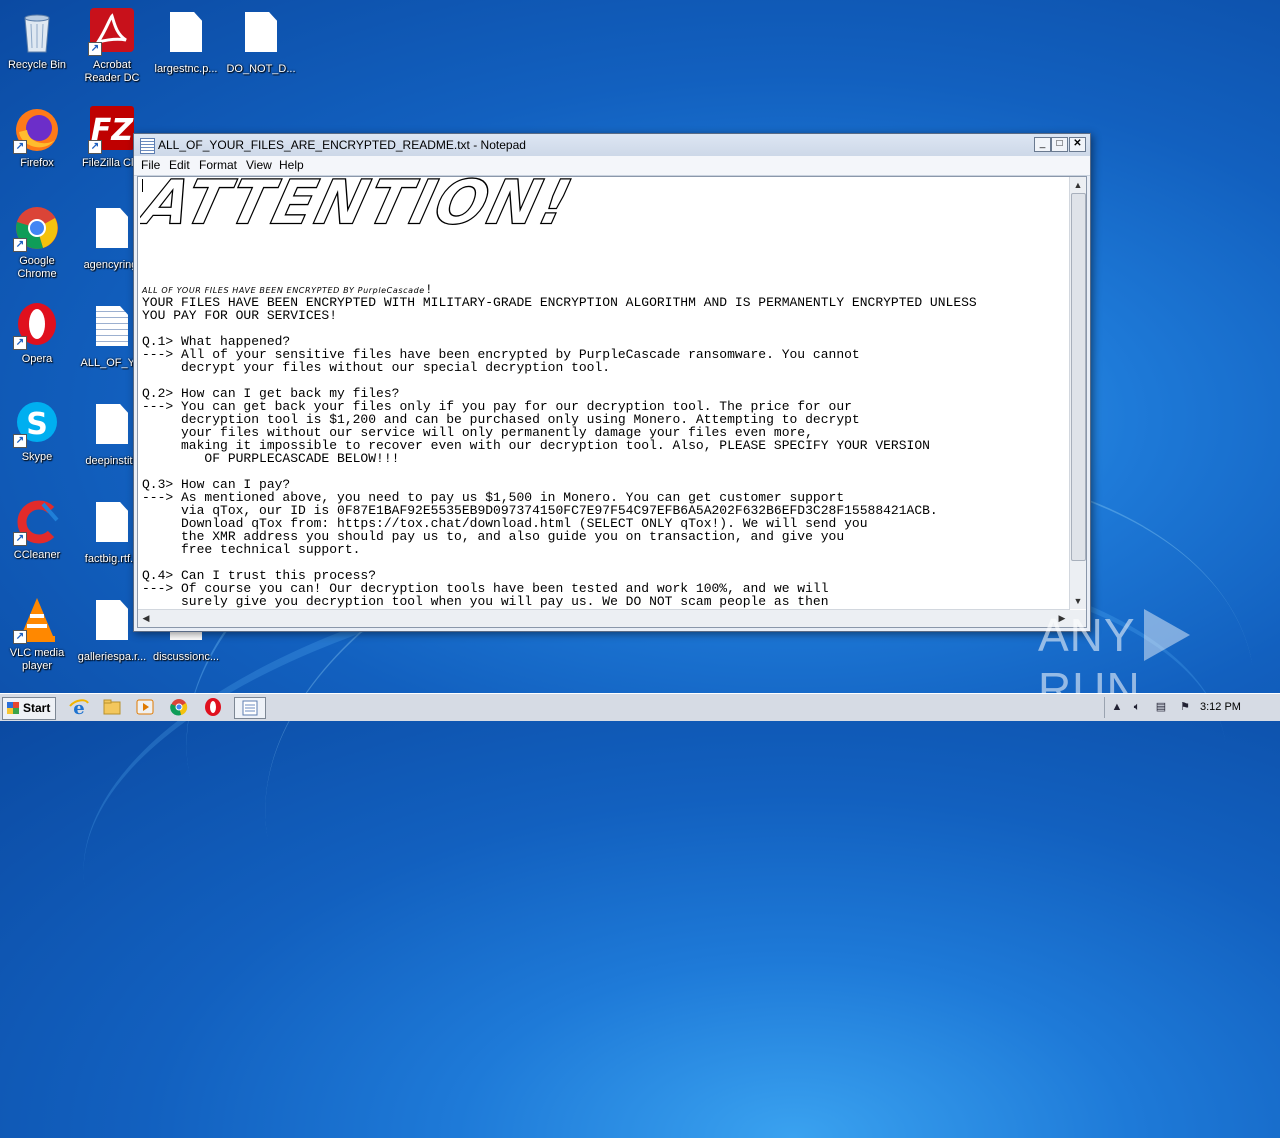  What do you see at coordinates (13, 708) in the screenshot?
I see `windows-logo-icon` at bounding box center [13, 708].